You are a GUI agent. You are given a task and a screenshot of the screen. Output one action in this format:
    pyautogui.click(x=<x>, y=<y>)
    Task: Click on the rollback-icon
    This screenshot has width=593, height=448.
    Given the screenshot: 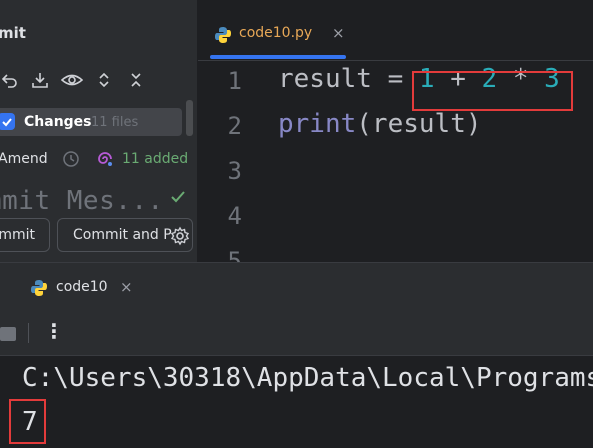 What is the action you would take?
    pyautogui.click(x=11, y=80)
    